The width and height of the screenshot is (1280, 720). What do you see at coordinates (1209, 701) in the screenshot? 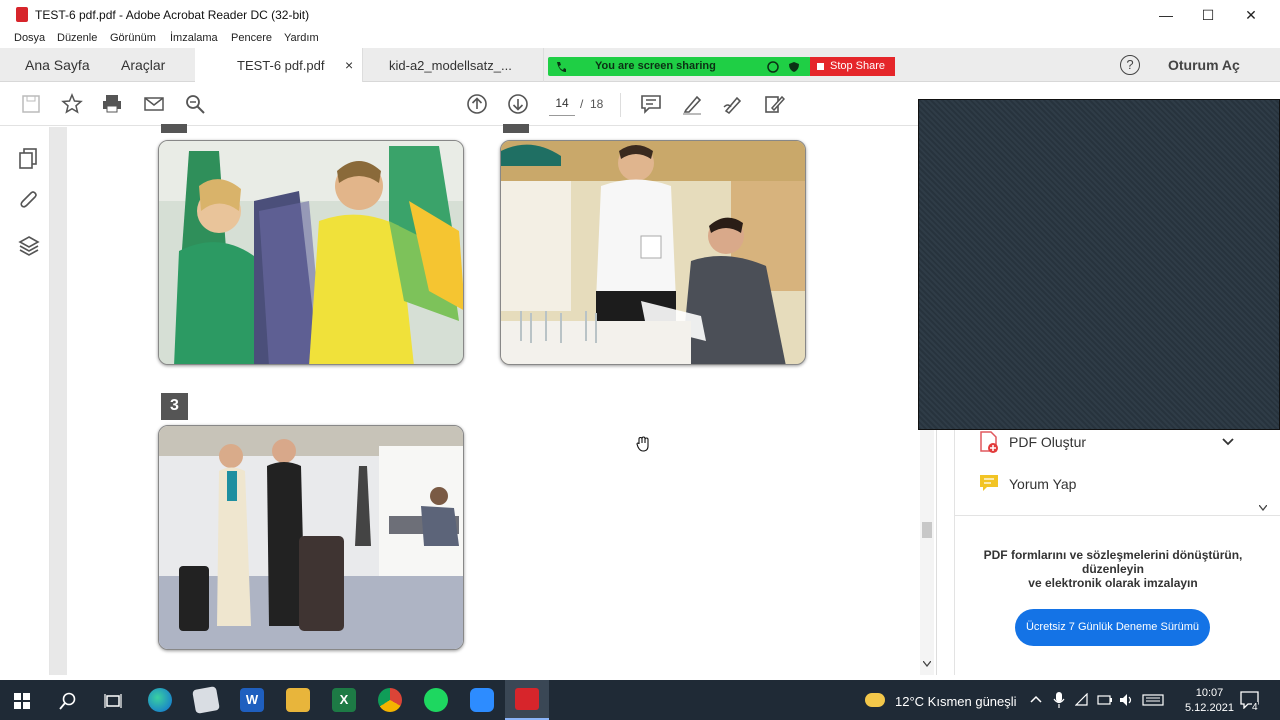
I see `clock: 10:07 5.12.2021` at bounding box center [1209, 701].